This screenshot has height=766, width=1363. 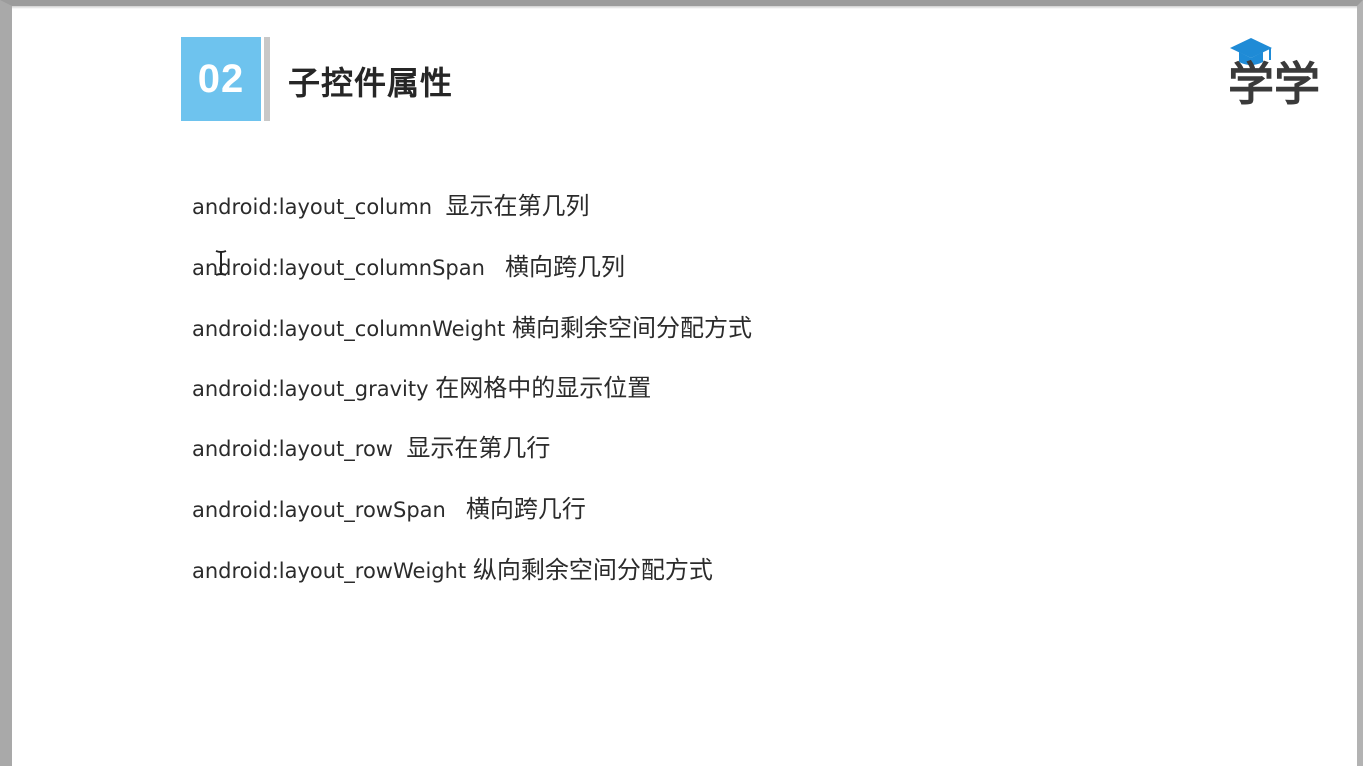 What do you see at coordinates (543, 388) in the screenshot?
I see `property-description: 在网格中的显示位置` at bounding box center [543, 388].